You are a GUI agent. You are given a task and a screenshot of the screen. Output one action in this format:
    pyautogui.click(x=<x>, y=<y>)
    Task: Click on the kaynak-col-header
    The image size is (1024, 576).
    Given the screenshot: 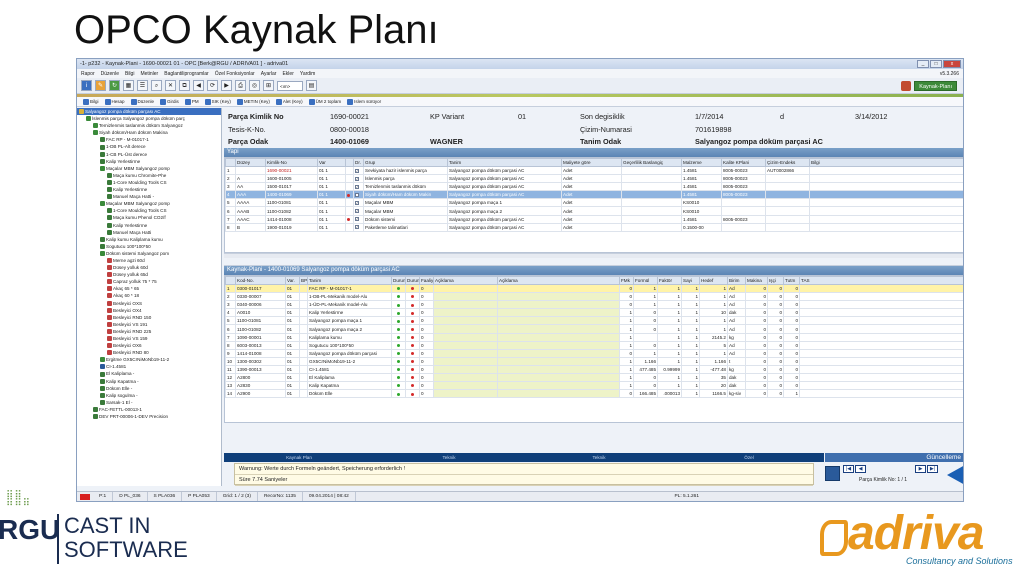 What is the action you would take?
    pyautogui.click(x=230, y=280)
    